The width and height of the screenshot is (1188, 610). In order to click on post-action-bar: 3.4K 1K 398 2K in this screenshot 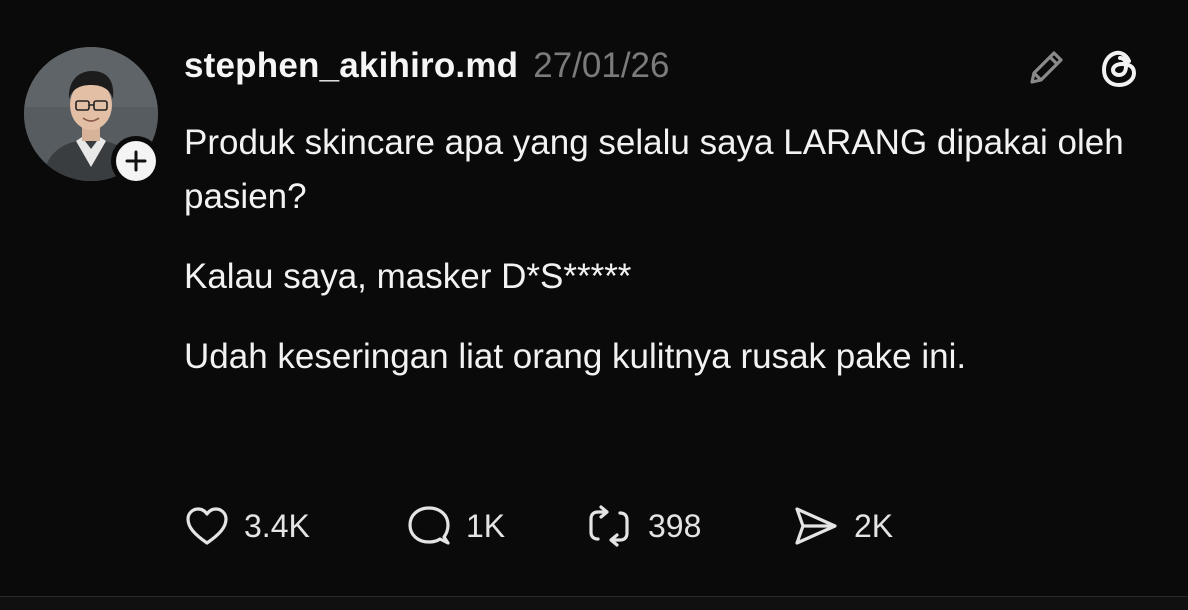, I will do `click(664, 526)`.